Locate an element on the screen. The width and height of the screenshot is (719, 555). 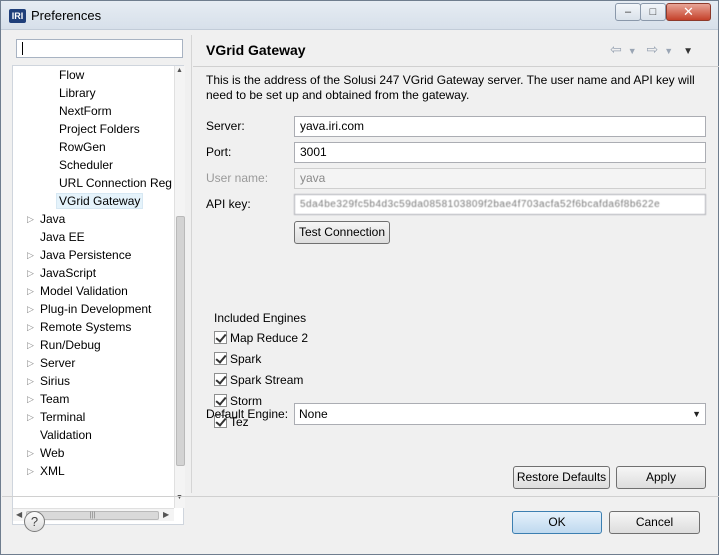
port-label: Port: is located at coordinates (219, 152).